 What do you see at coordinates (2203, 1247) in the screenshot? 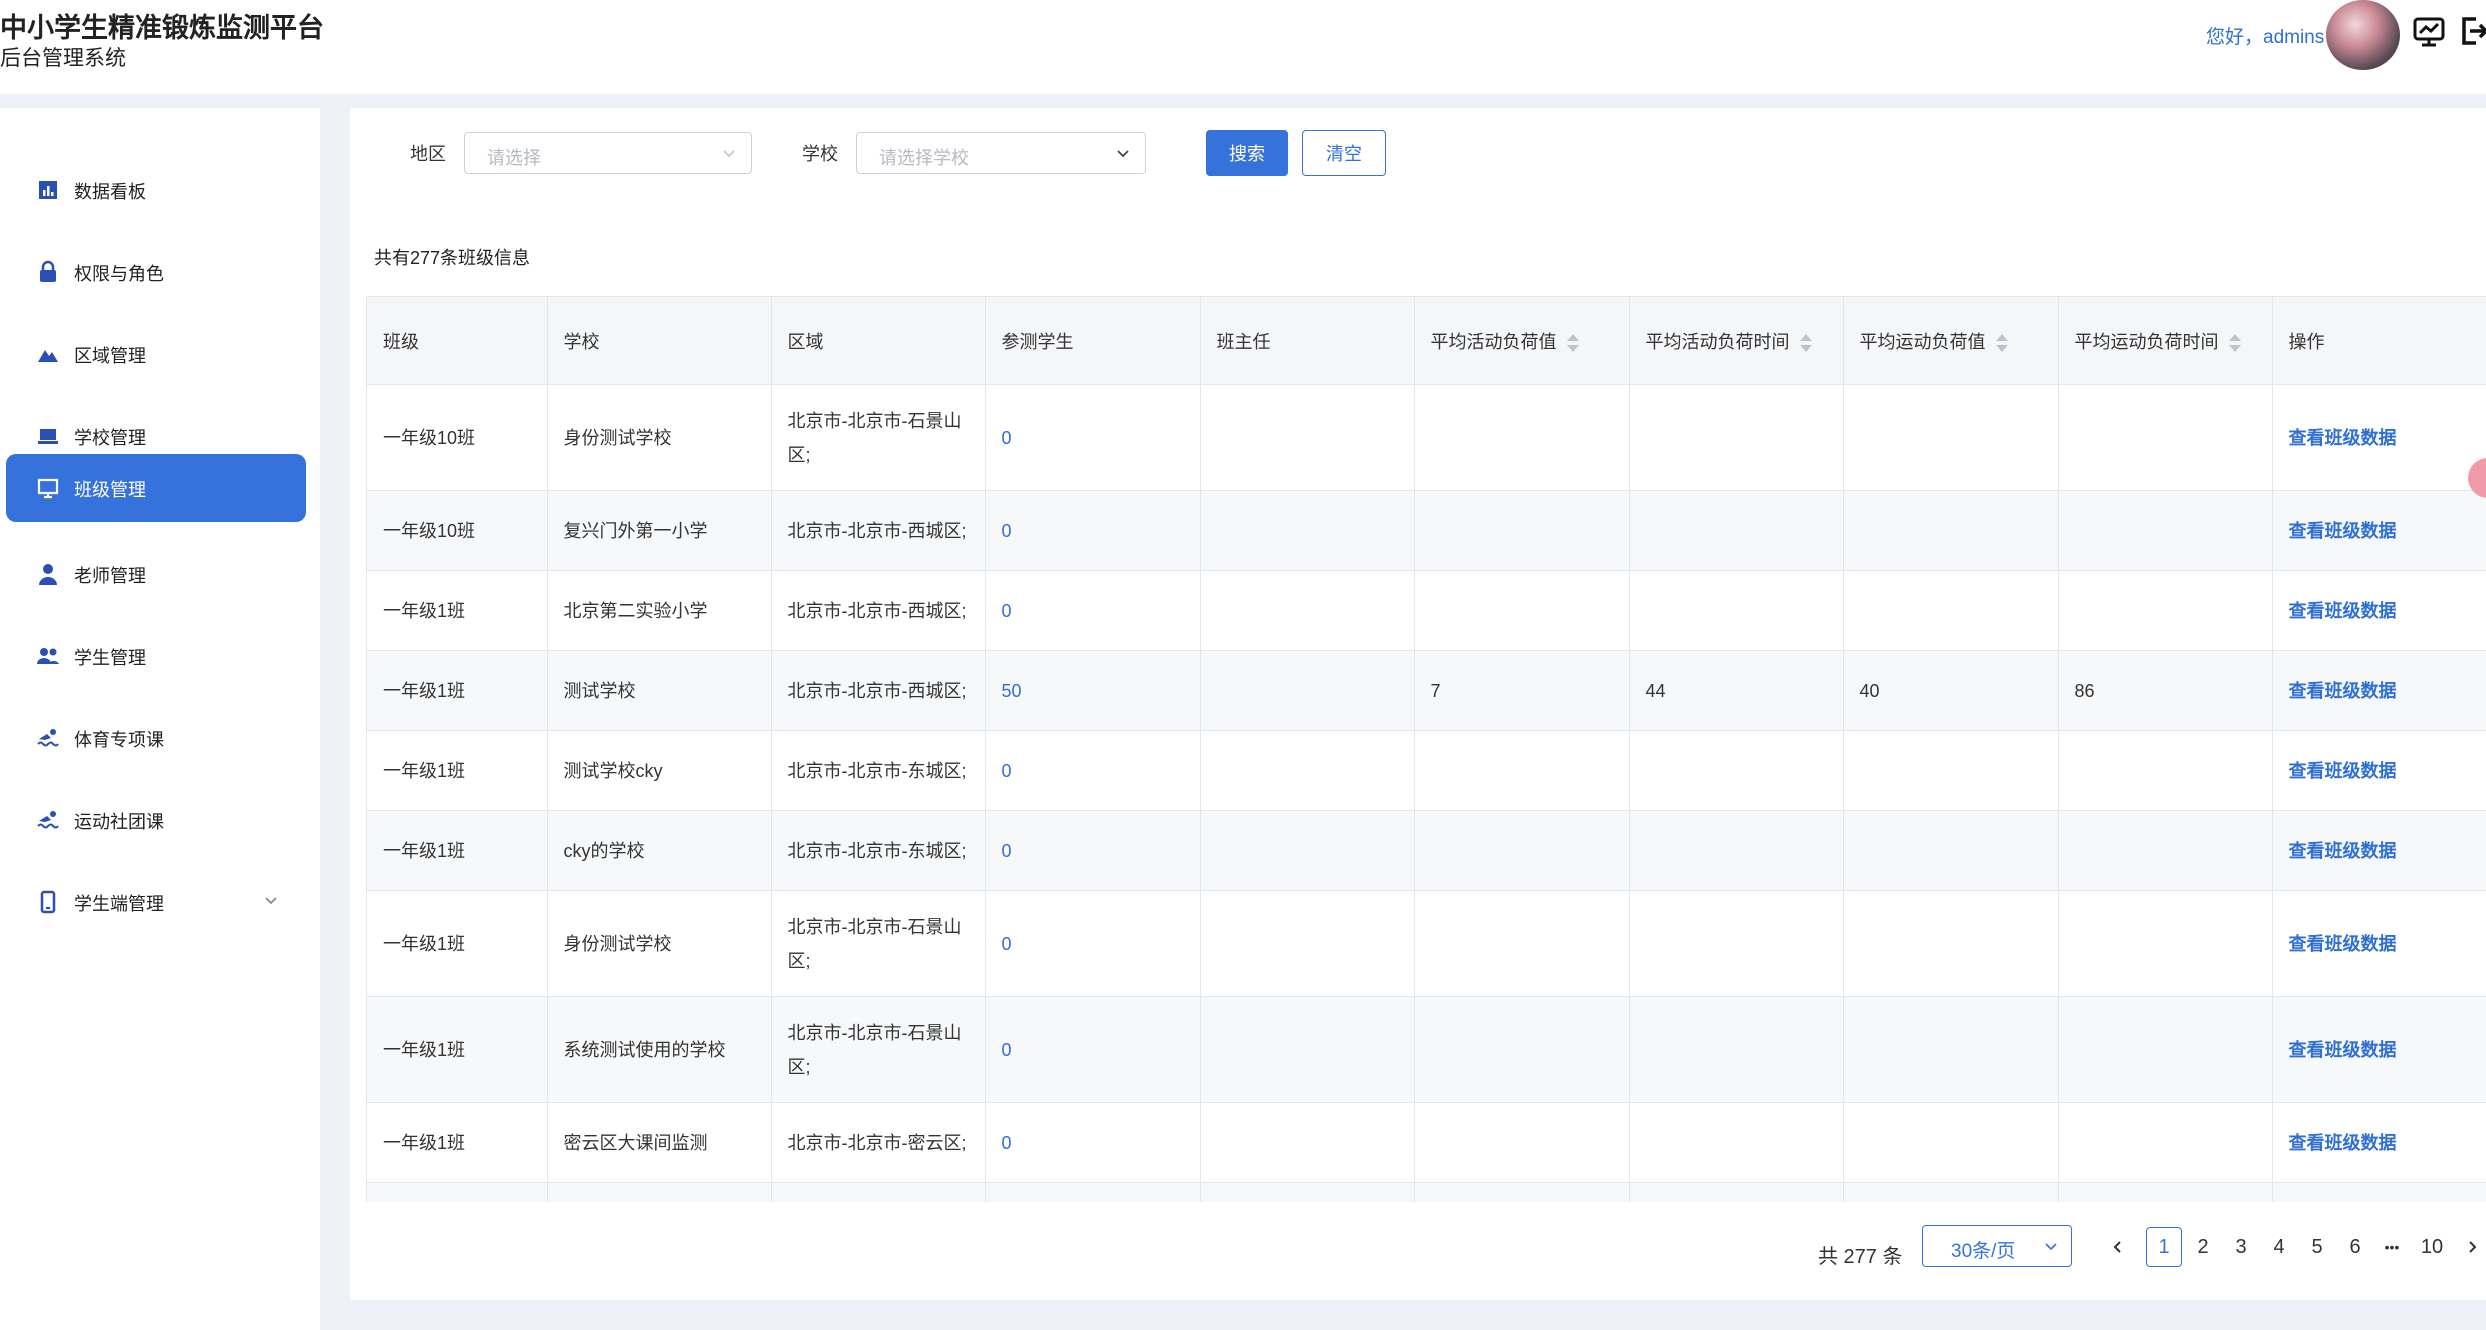
I see `page-2-button: 2` at bounding box center [2203, 1247].